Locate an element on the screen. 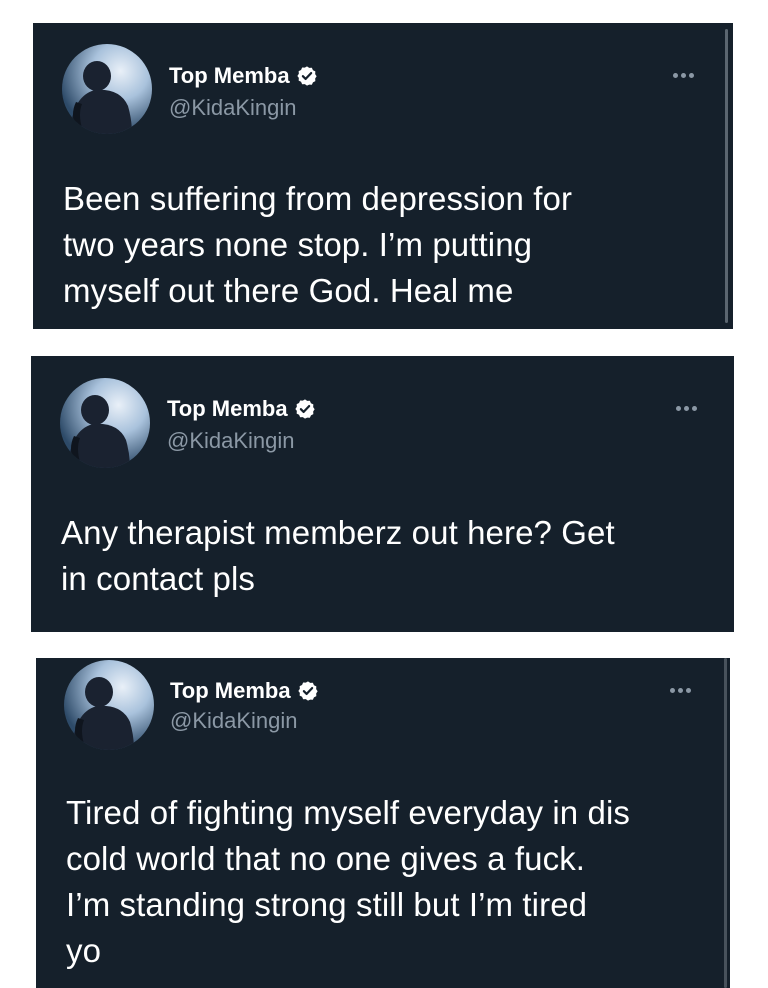 The image size is (768, 988). tweet-text-line: Been suffering from depression for is located at coordinates (318, 198).